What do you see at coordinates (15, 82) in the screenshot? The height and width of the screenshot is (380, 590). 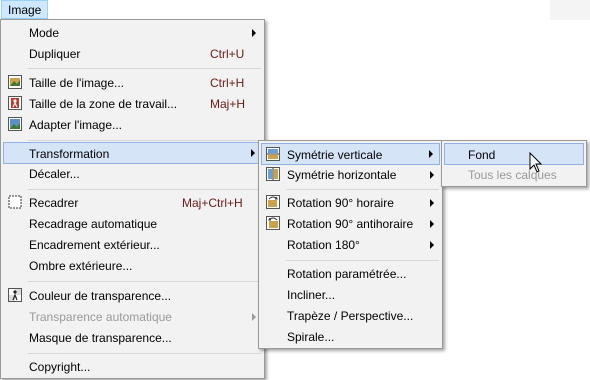 I see `resize-image-icon` at bounding box center [15, 82].